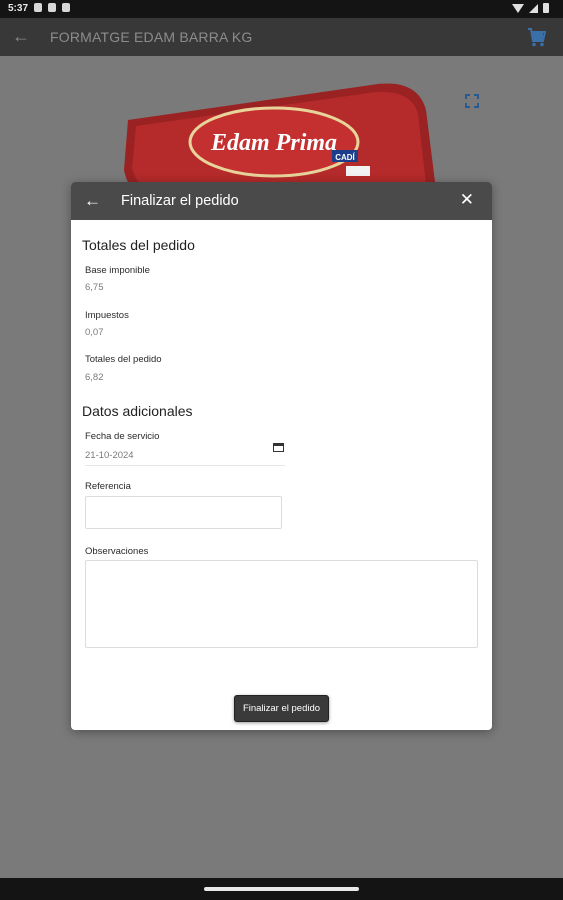  What do you see at coordinates (472, 101) in the screenshot?
I see `fullscreen-icon` at bounding box center [472, 101].